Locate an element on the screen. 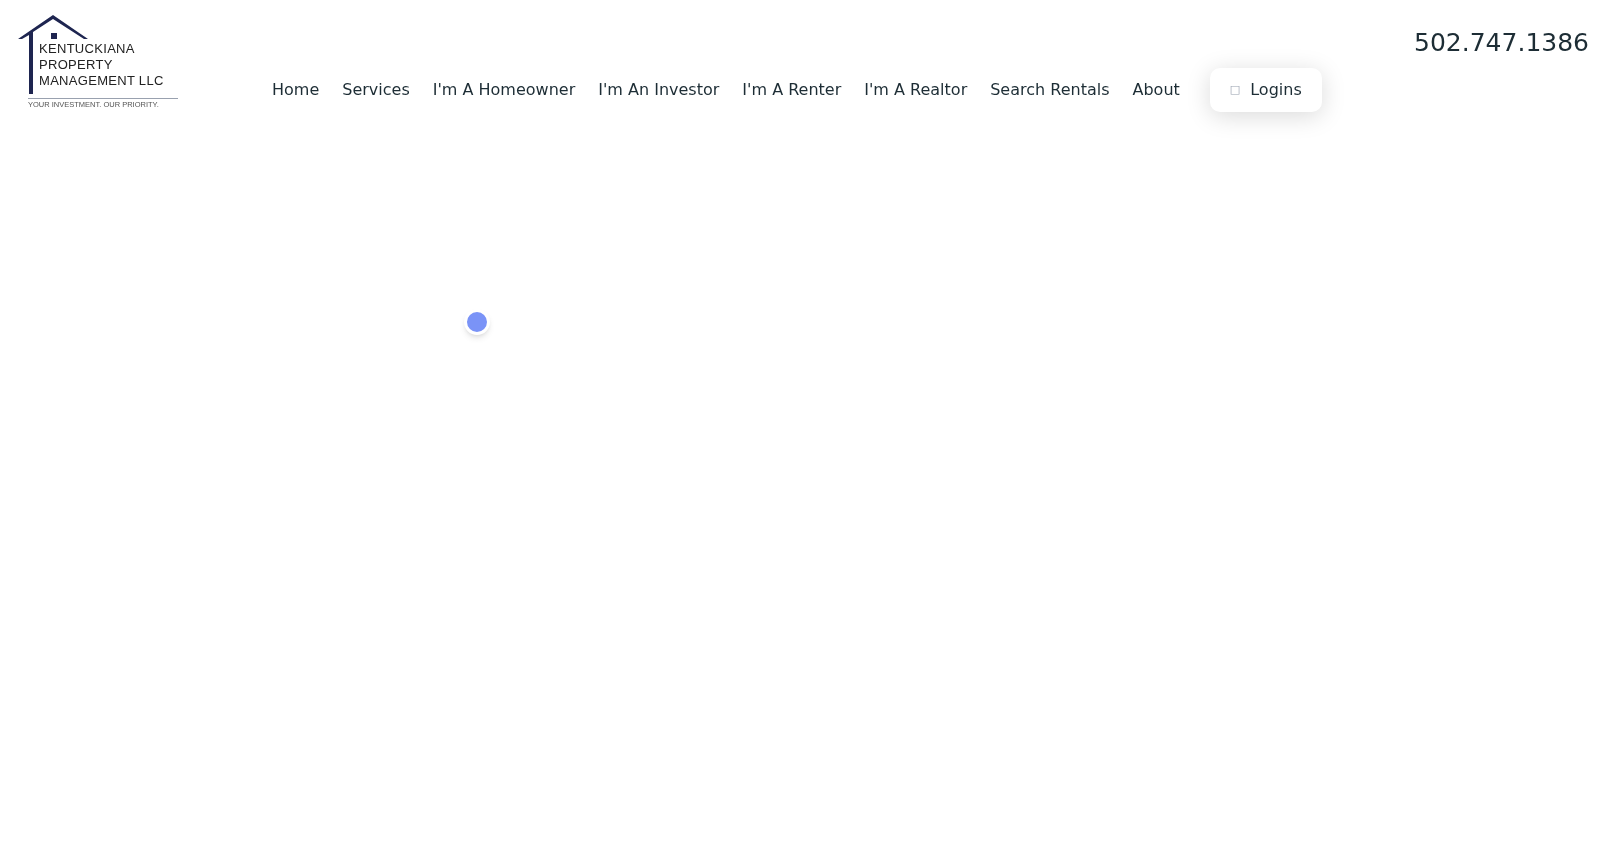 The image size is (1603, 851). logo-text: MANAGEMENT LLC is located at coordinates (101, 81).